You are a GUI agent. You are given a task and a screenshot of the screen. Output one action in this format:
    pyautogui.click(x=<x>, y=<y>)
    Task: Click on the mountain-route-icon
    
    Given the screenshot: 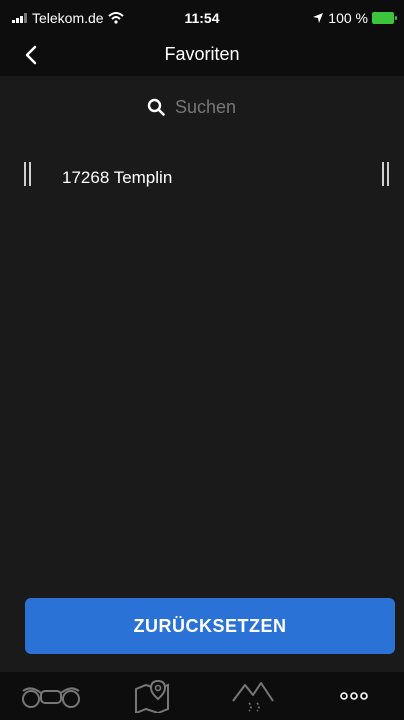 What is the action you would take?
    pyautogui.click(x=252, y=697)
    